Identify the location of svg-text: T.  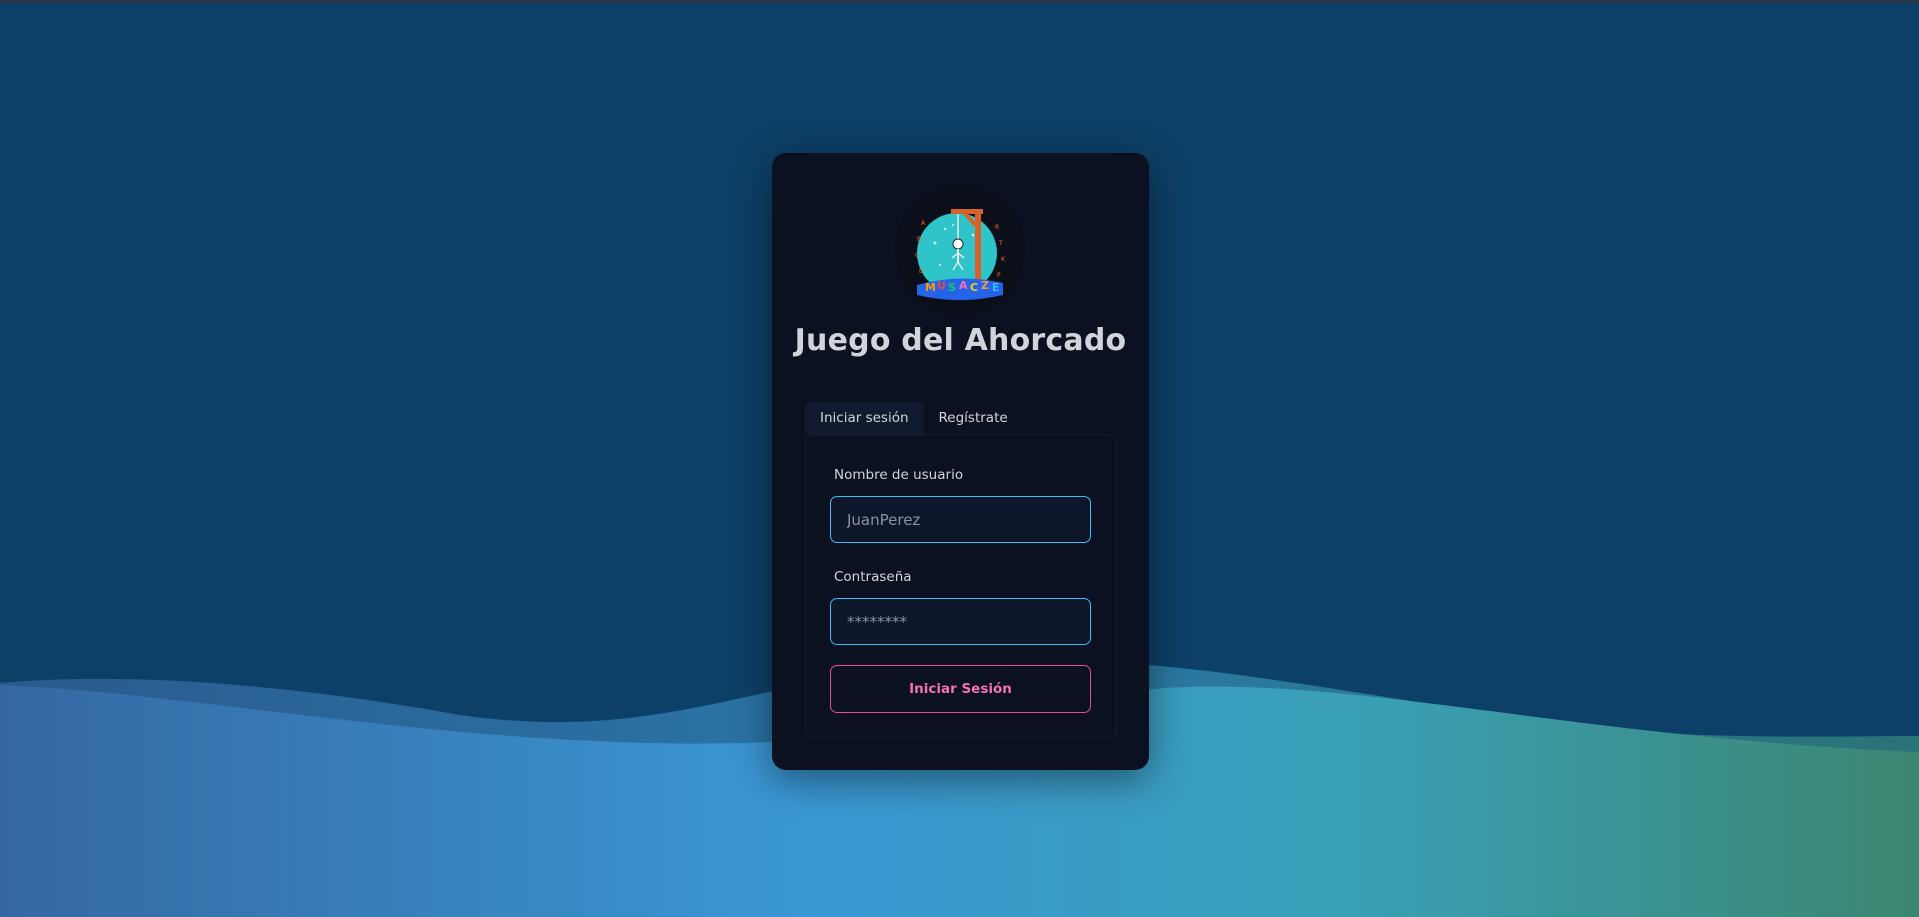
(1000, 243).